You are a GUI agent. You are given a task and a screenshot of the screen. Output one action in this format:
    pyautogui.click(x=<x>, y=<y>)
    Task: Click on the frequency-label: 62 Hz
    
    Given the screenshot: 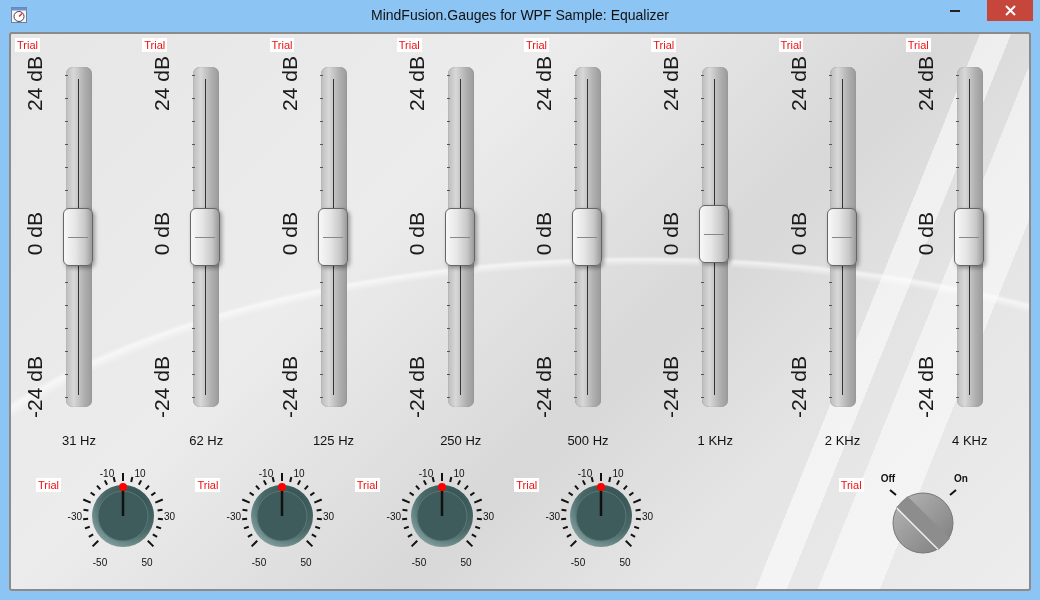 What is the action you would take?
    pyautogui.click(x=206, y=440)
    